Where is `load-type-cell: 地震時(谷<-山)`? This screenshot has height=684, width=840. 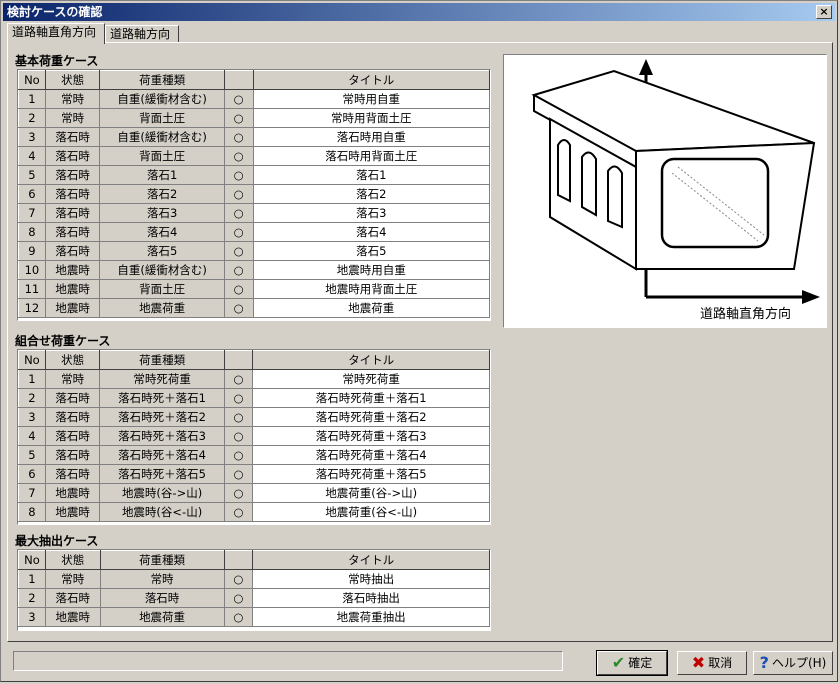
load-type-cell: 地震時(谷<-山) is located at coordinates (162, 512).